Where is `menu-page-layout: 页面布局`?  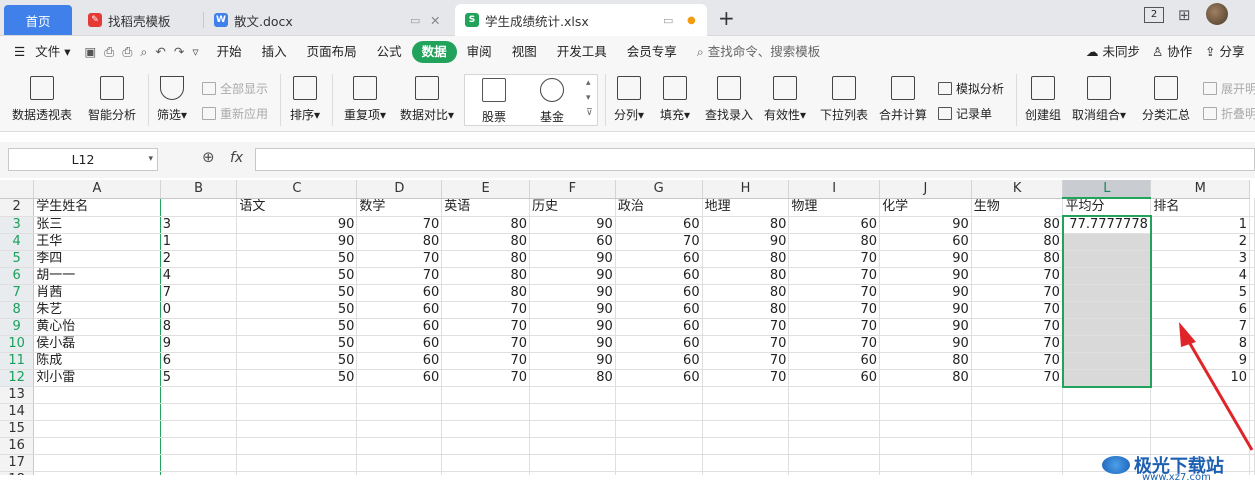 menu-page-layout: 页面布局 is located at coordinates (332, 52).